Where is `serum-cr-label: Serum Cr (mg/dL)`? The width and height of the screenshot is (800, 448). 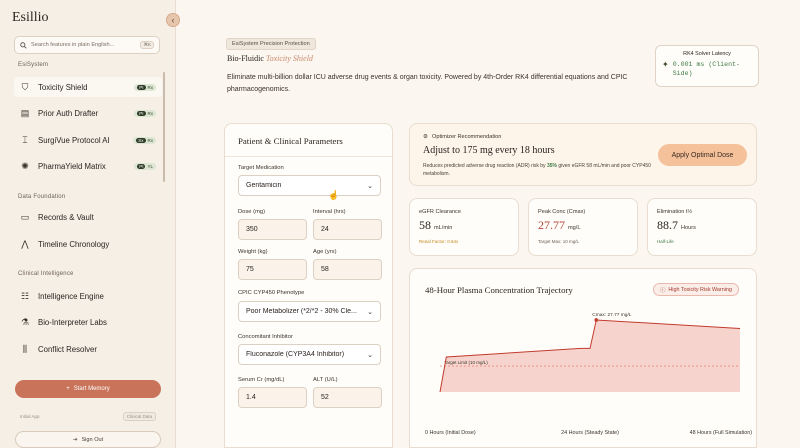
serum-cr-label: Serum Cr (mg/dL) is located at coordinates (261, 380).